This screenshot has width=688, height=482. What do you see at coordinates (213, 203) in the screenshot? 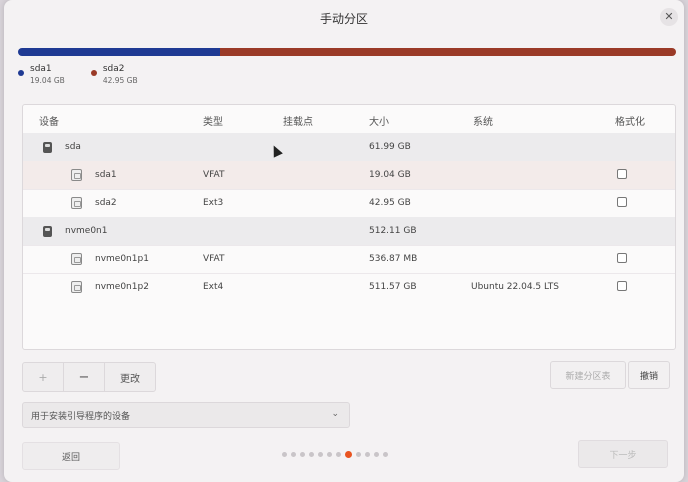
I see `row-type: Ext3` at bounding box center [213, 203].